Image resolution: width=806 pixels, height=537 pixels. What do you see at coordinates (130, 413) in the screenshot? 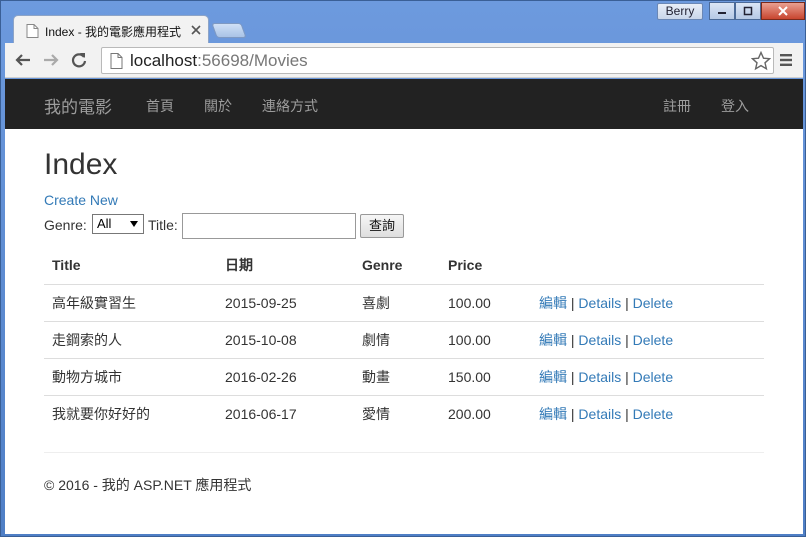
I see `cell-title: 我就要你好好的` at bounding box center [130, 413].